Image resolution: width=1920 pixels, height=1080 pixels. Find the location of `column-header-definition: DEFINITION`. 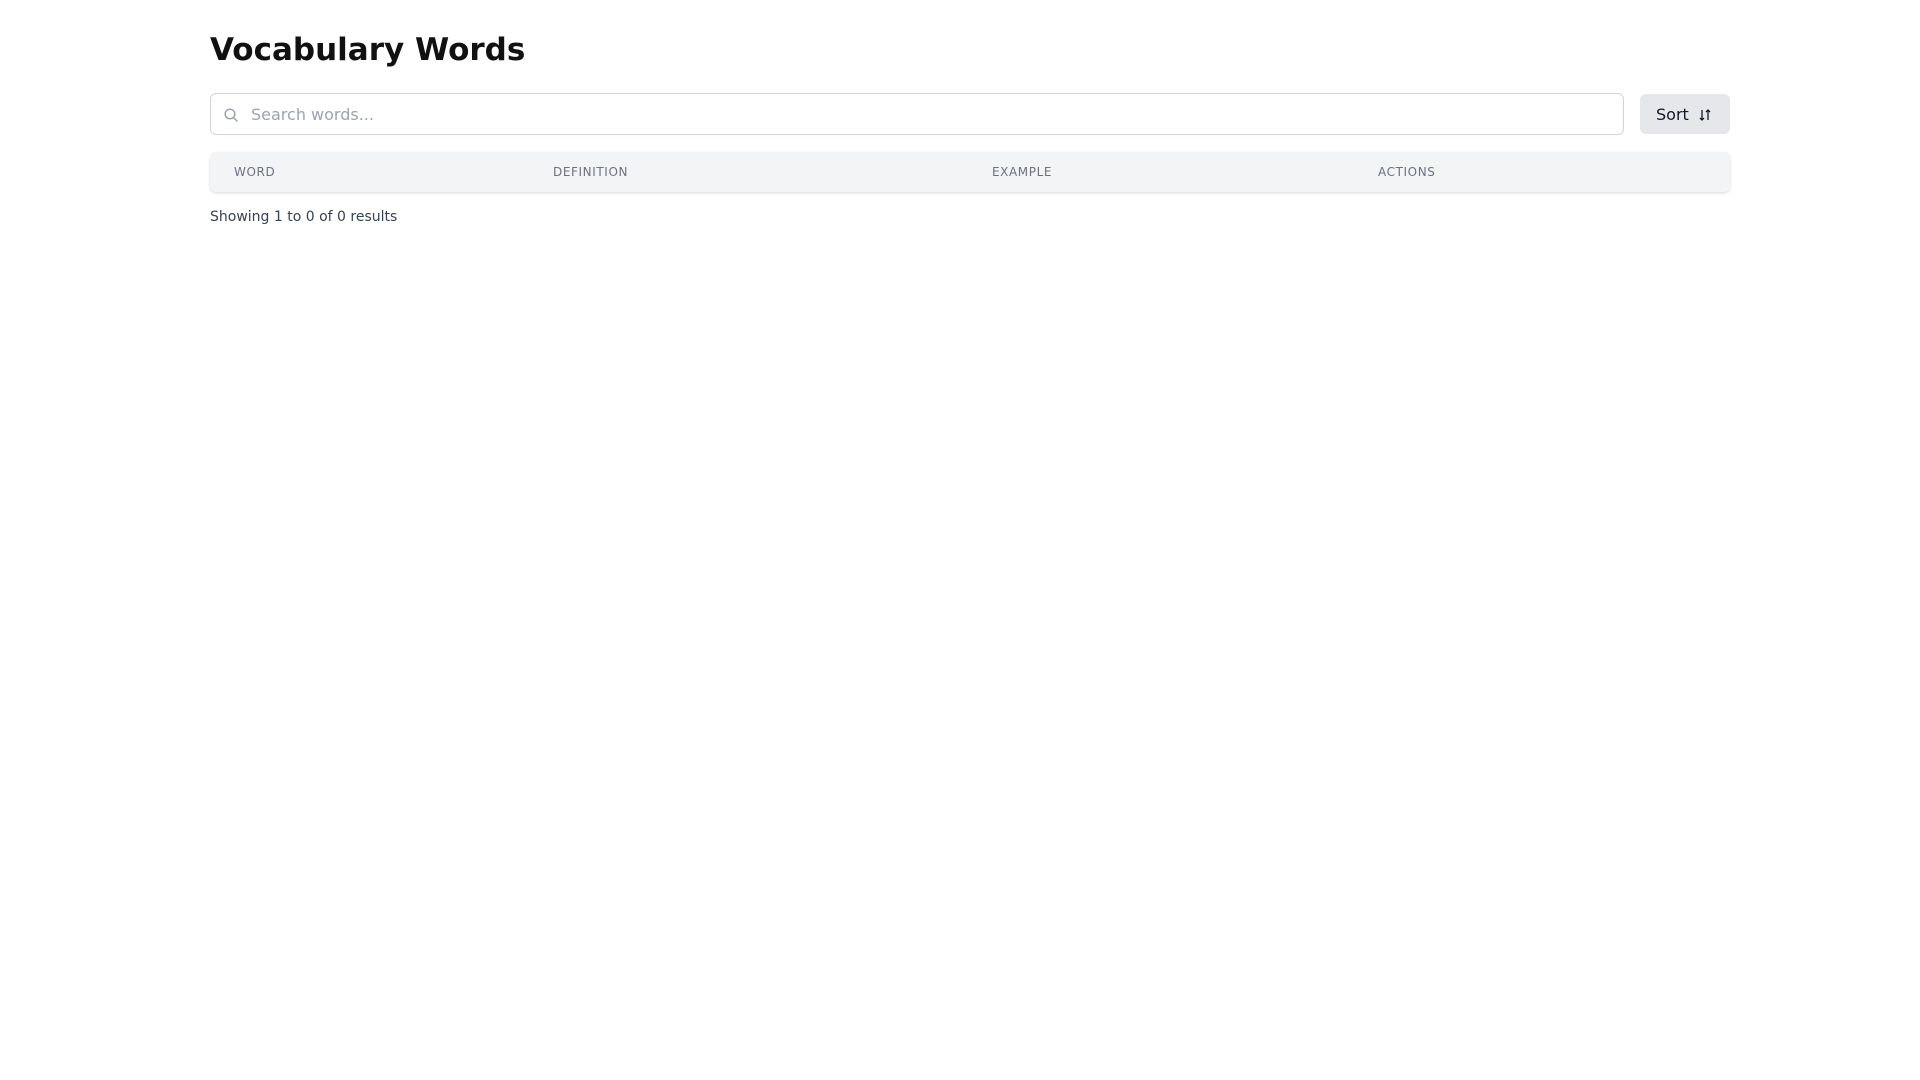

column-header-definition: DEFINITION is located at coordinates (591, 172).